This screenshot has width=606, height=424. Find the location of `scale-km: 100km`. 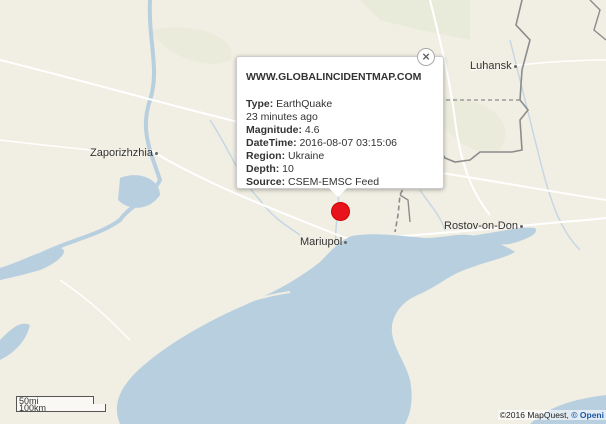

scale-km: 100km is located at coordinates (61, 408).